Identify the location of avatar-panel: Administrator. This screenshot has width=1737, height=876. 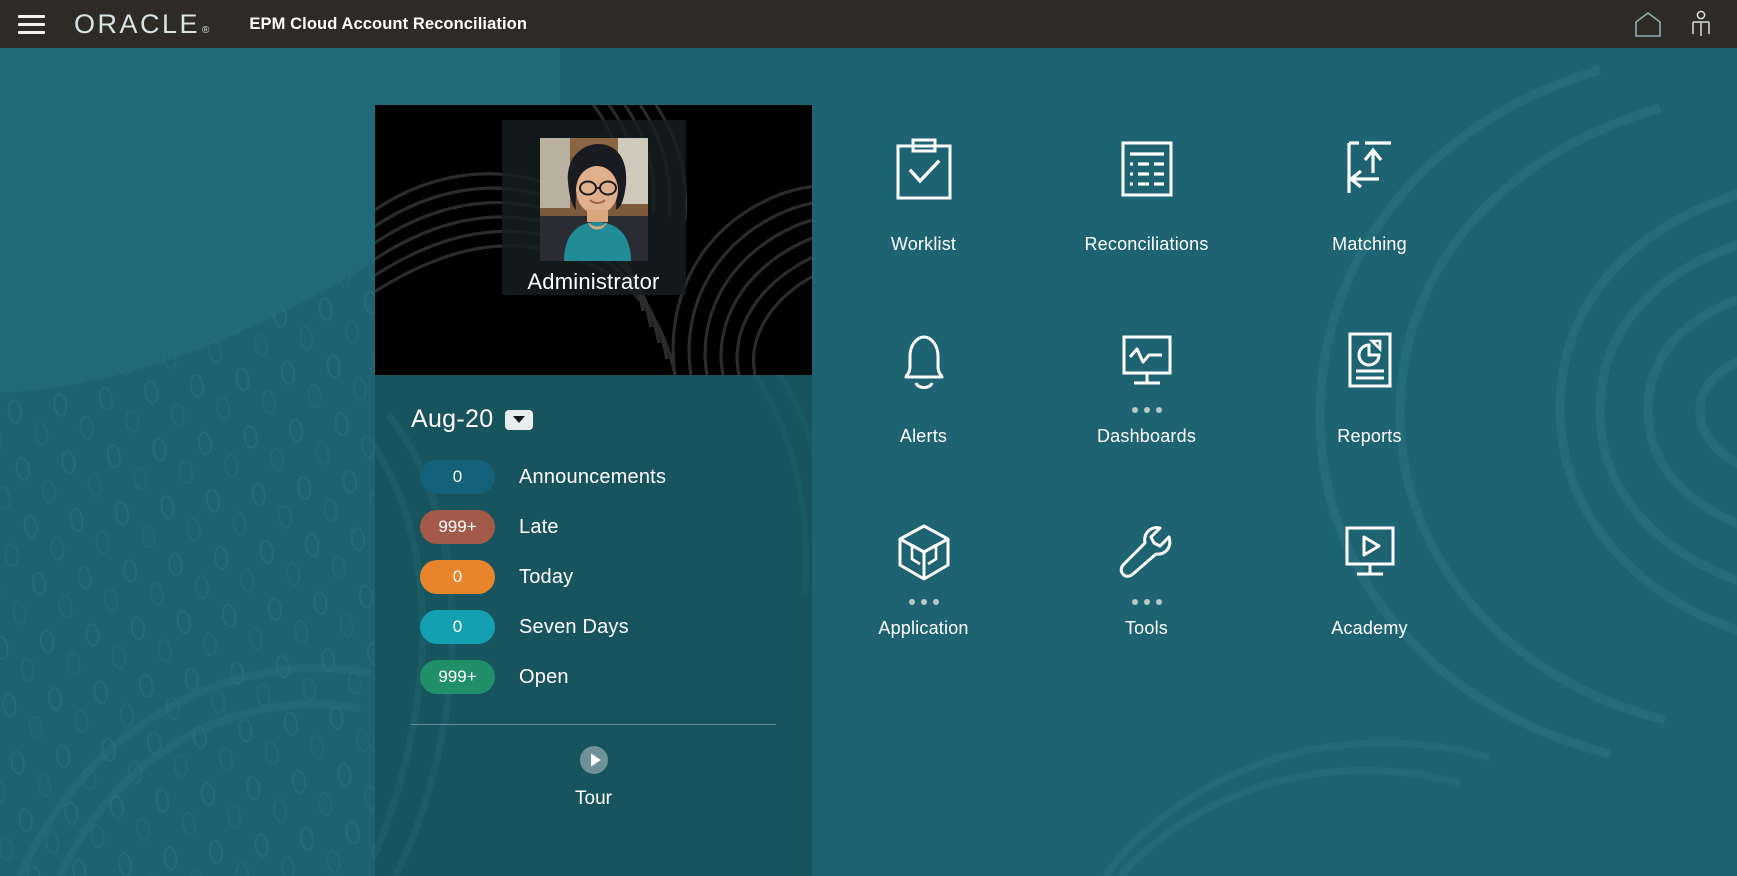
(593, 240).